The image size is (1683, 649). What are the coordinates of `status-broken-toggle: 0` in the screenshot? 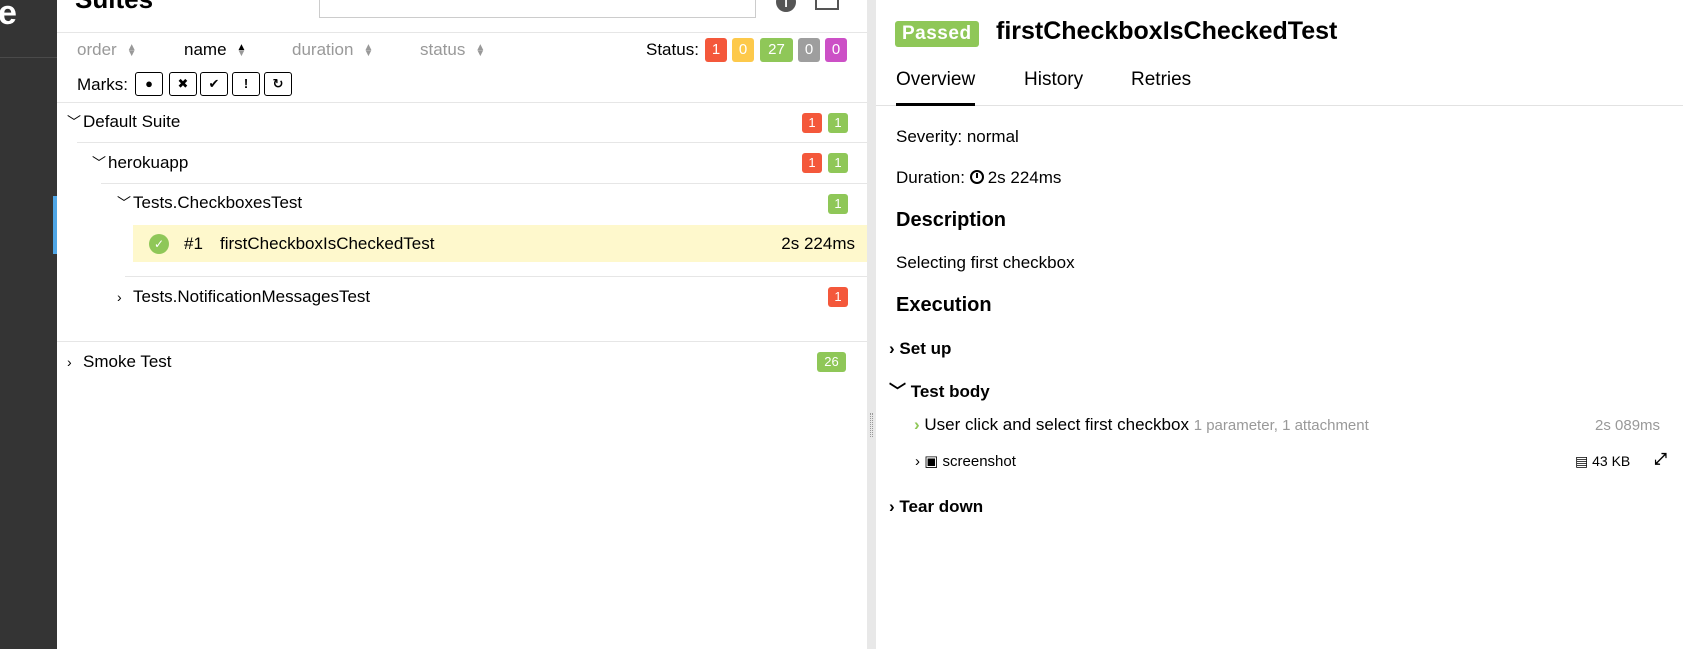 It's located at (743, 50).